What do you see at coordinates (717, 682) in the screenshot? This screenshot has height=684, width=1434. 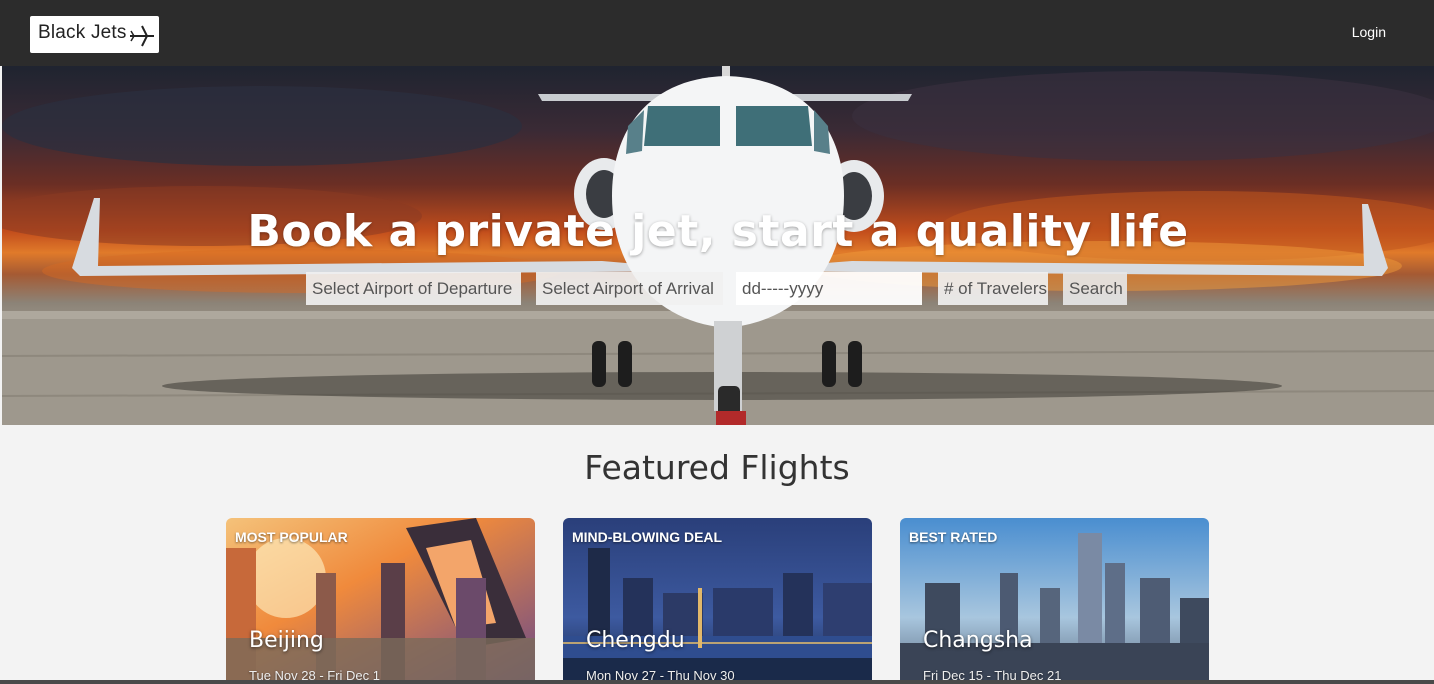 I see `window-bottom-edge` at bounding box center [717, 682].